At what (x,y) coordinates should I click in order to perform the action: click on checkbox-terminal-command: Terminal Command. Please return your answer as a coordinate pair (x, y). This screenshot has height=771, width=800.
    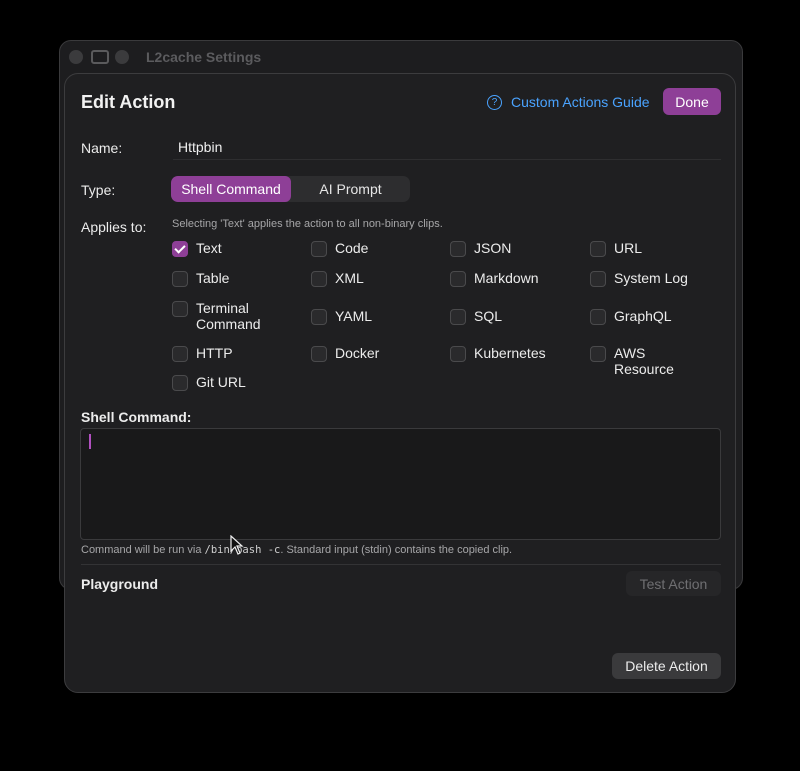
    Looking at the image, I should click on (225, 316).